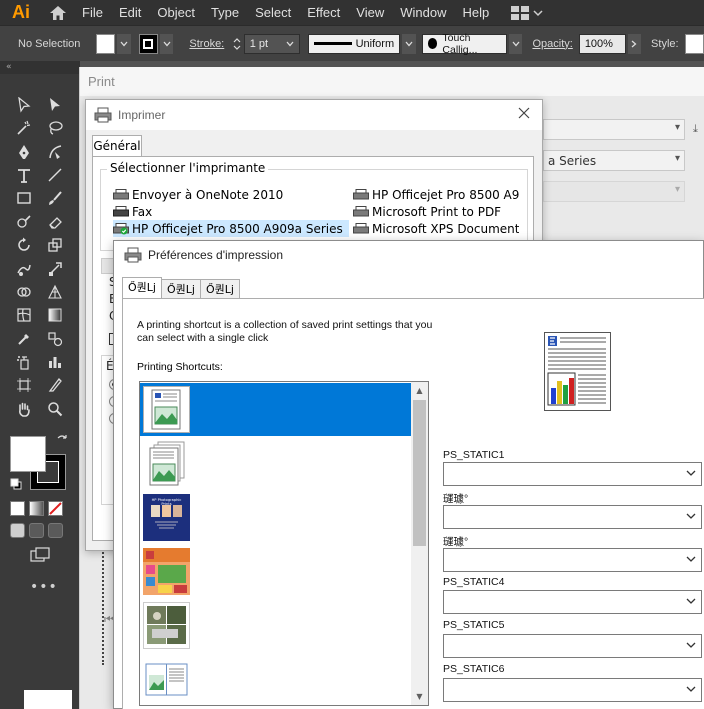  Describe the element at coordinates (614, 191) in the screenshot. I see `ppd-select: ▾` at that location.